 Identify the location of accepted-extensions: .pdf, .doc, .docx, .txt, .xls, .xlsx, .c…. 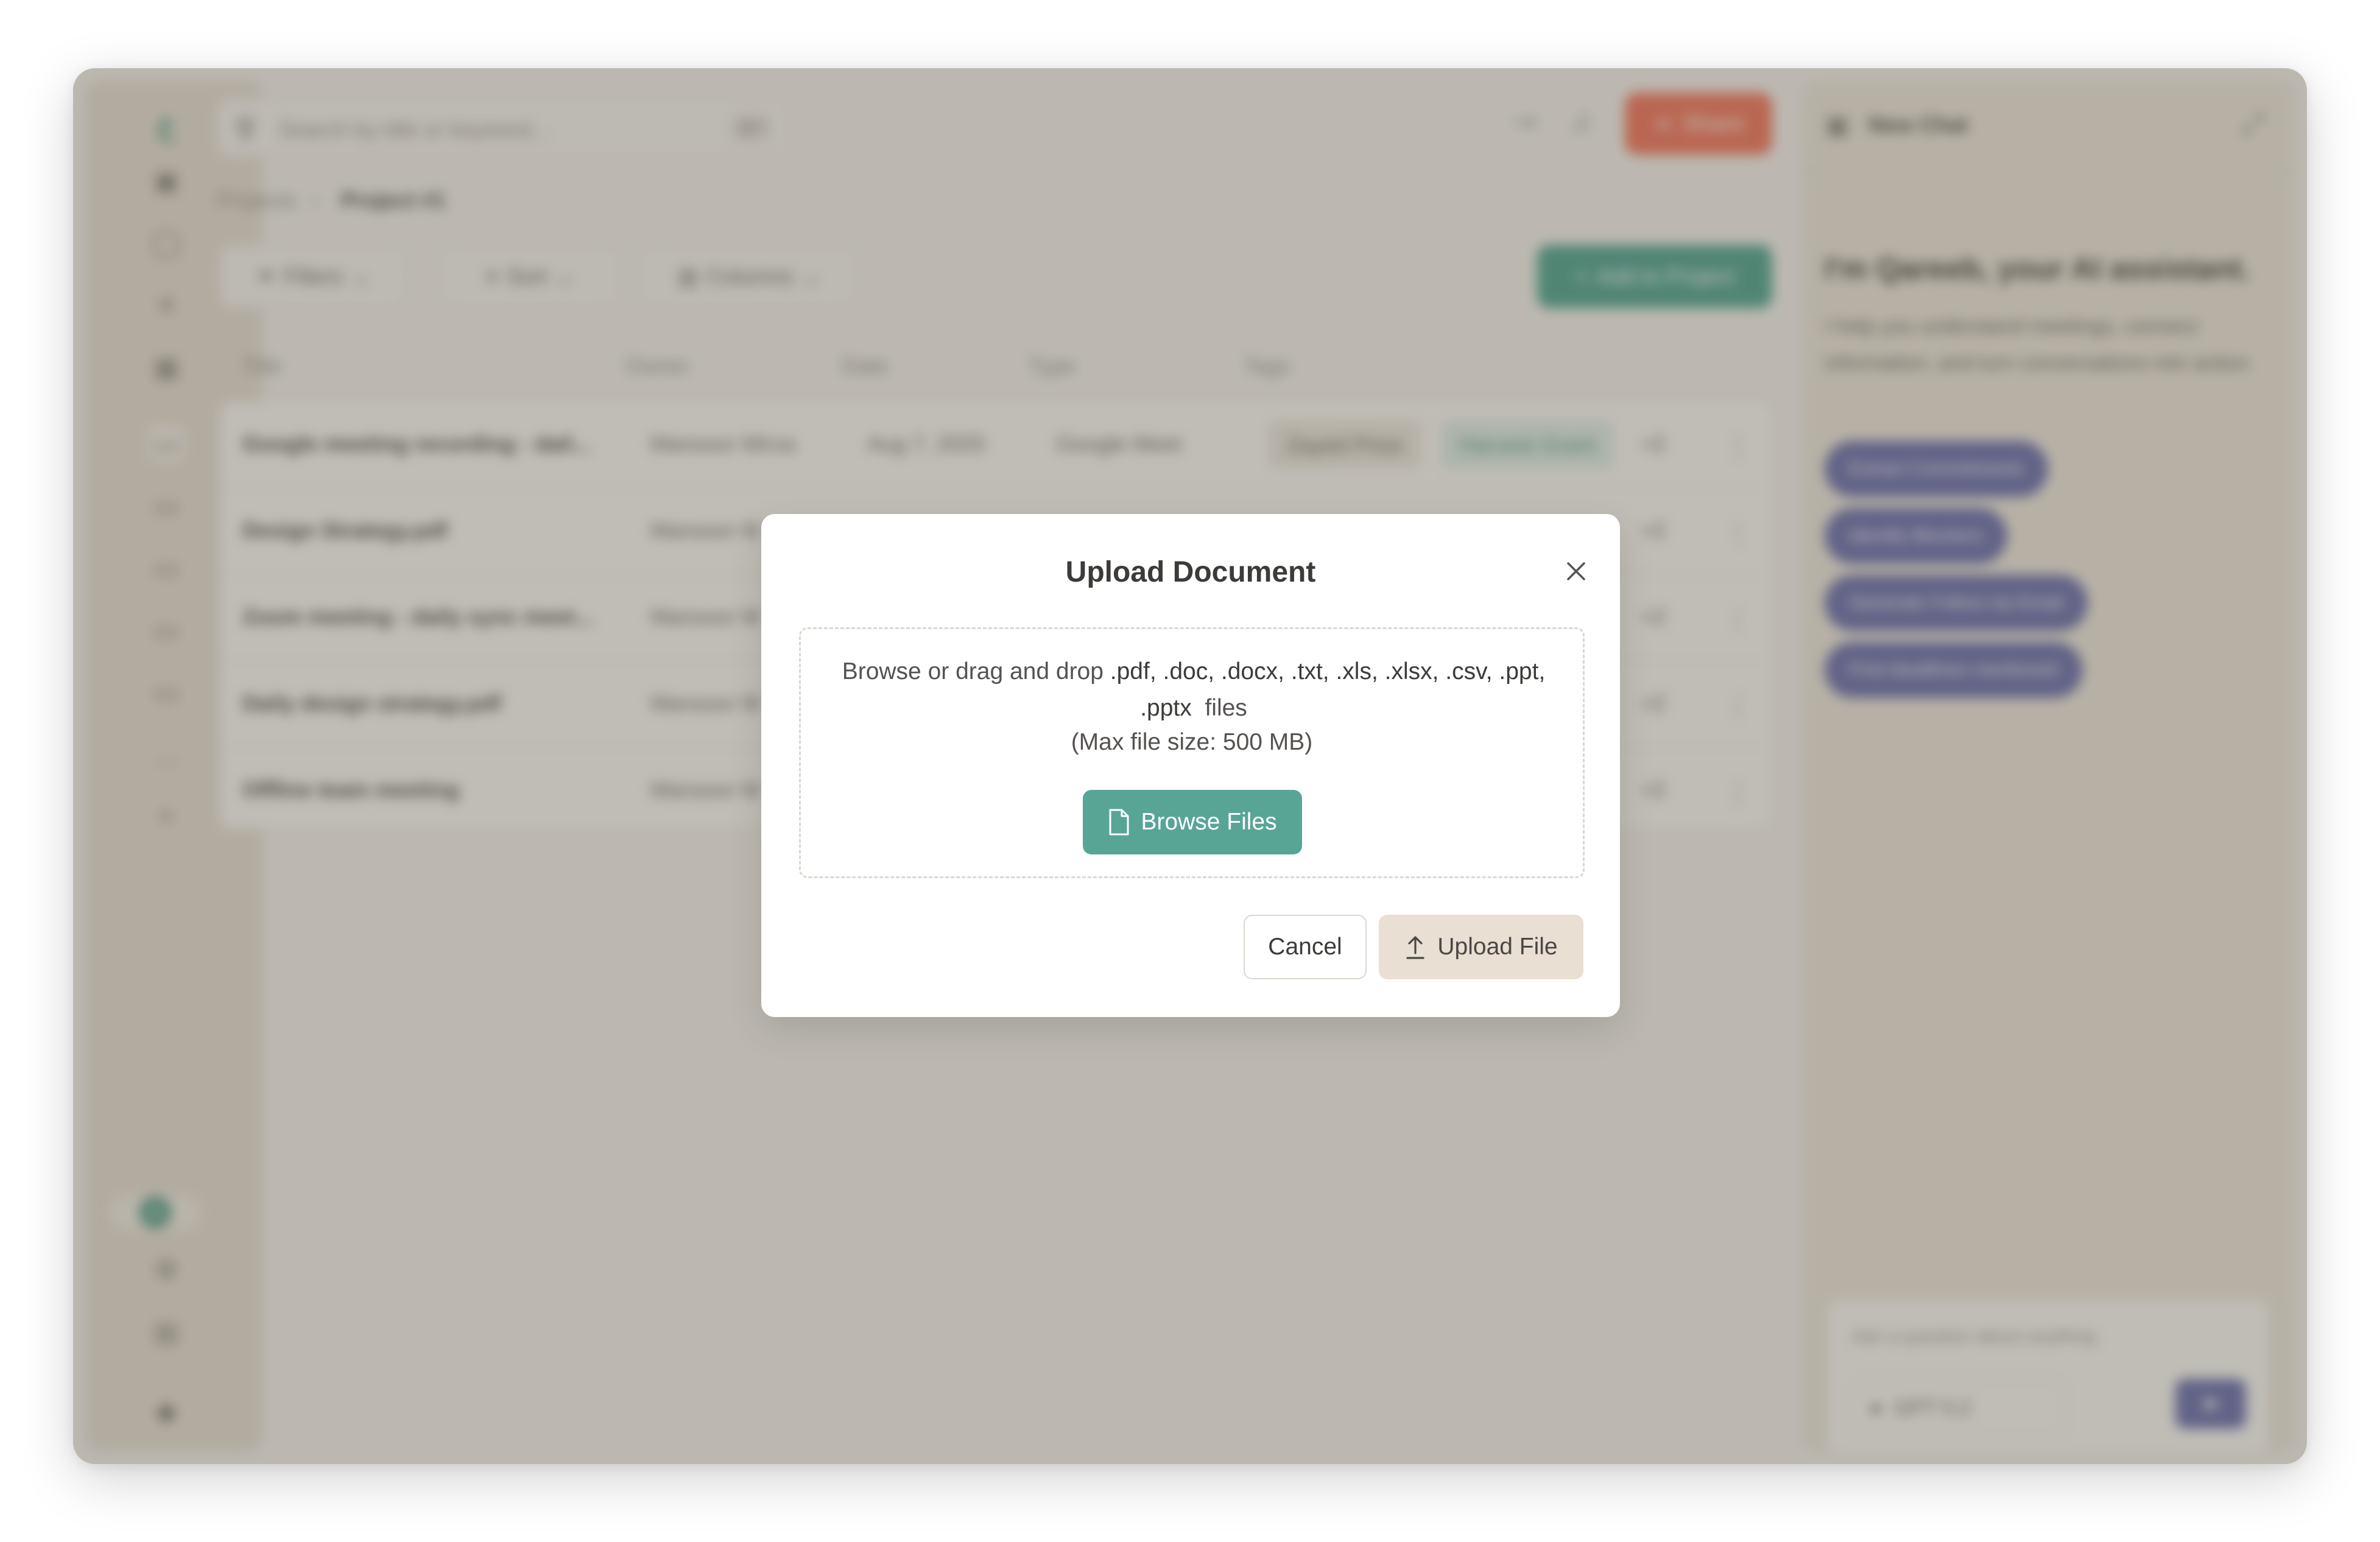
(1328, 689).